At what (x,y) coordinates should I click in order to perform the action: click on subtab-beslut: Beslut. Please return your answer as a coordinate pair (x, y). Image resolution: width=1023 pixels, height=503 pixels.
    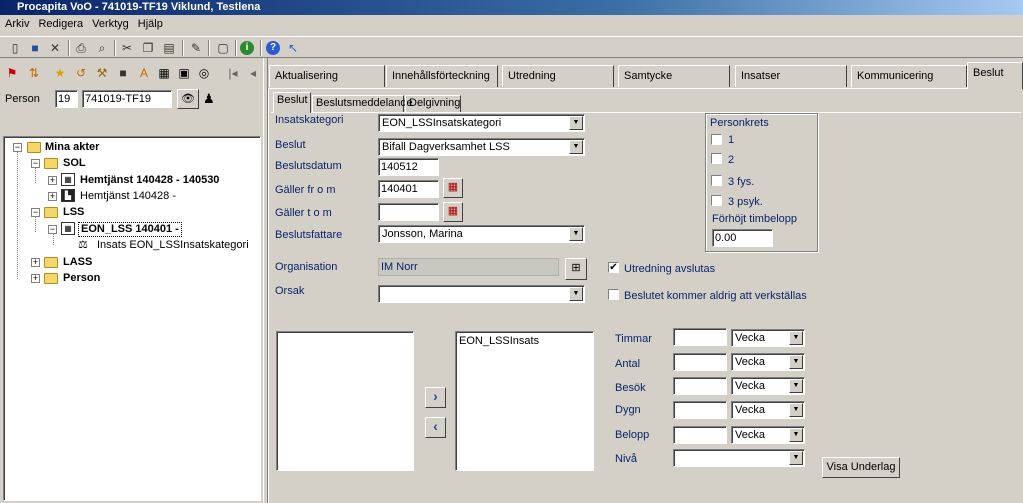
    Looking at the image, I should click on (292, 102).